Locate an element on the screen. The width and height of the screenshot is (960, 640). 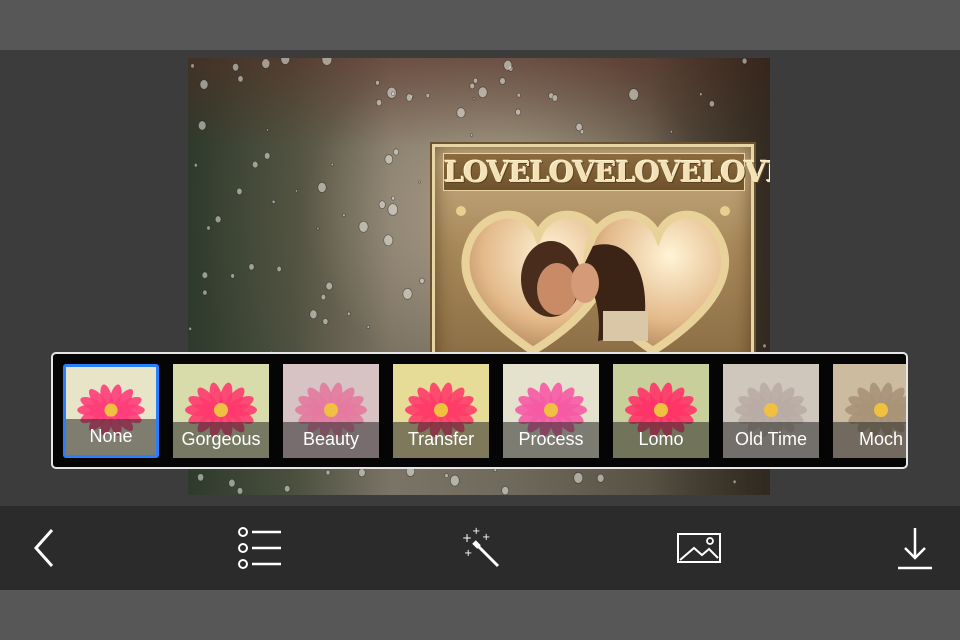
filter-label: Beauty is located at coordinates (331, 439).